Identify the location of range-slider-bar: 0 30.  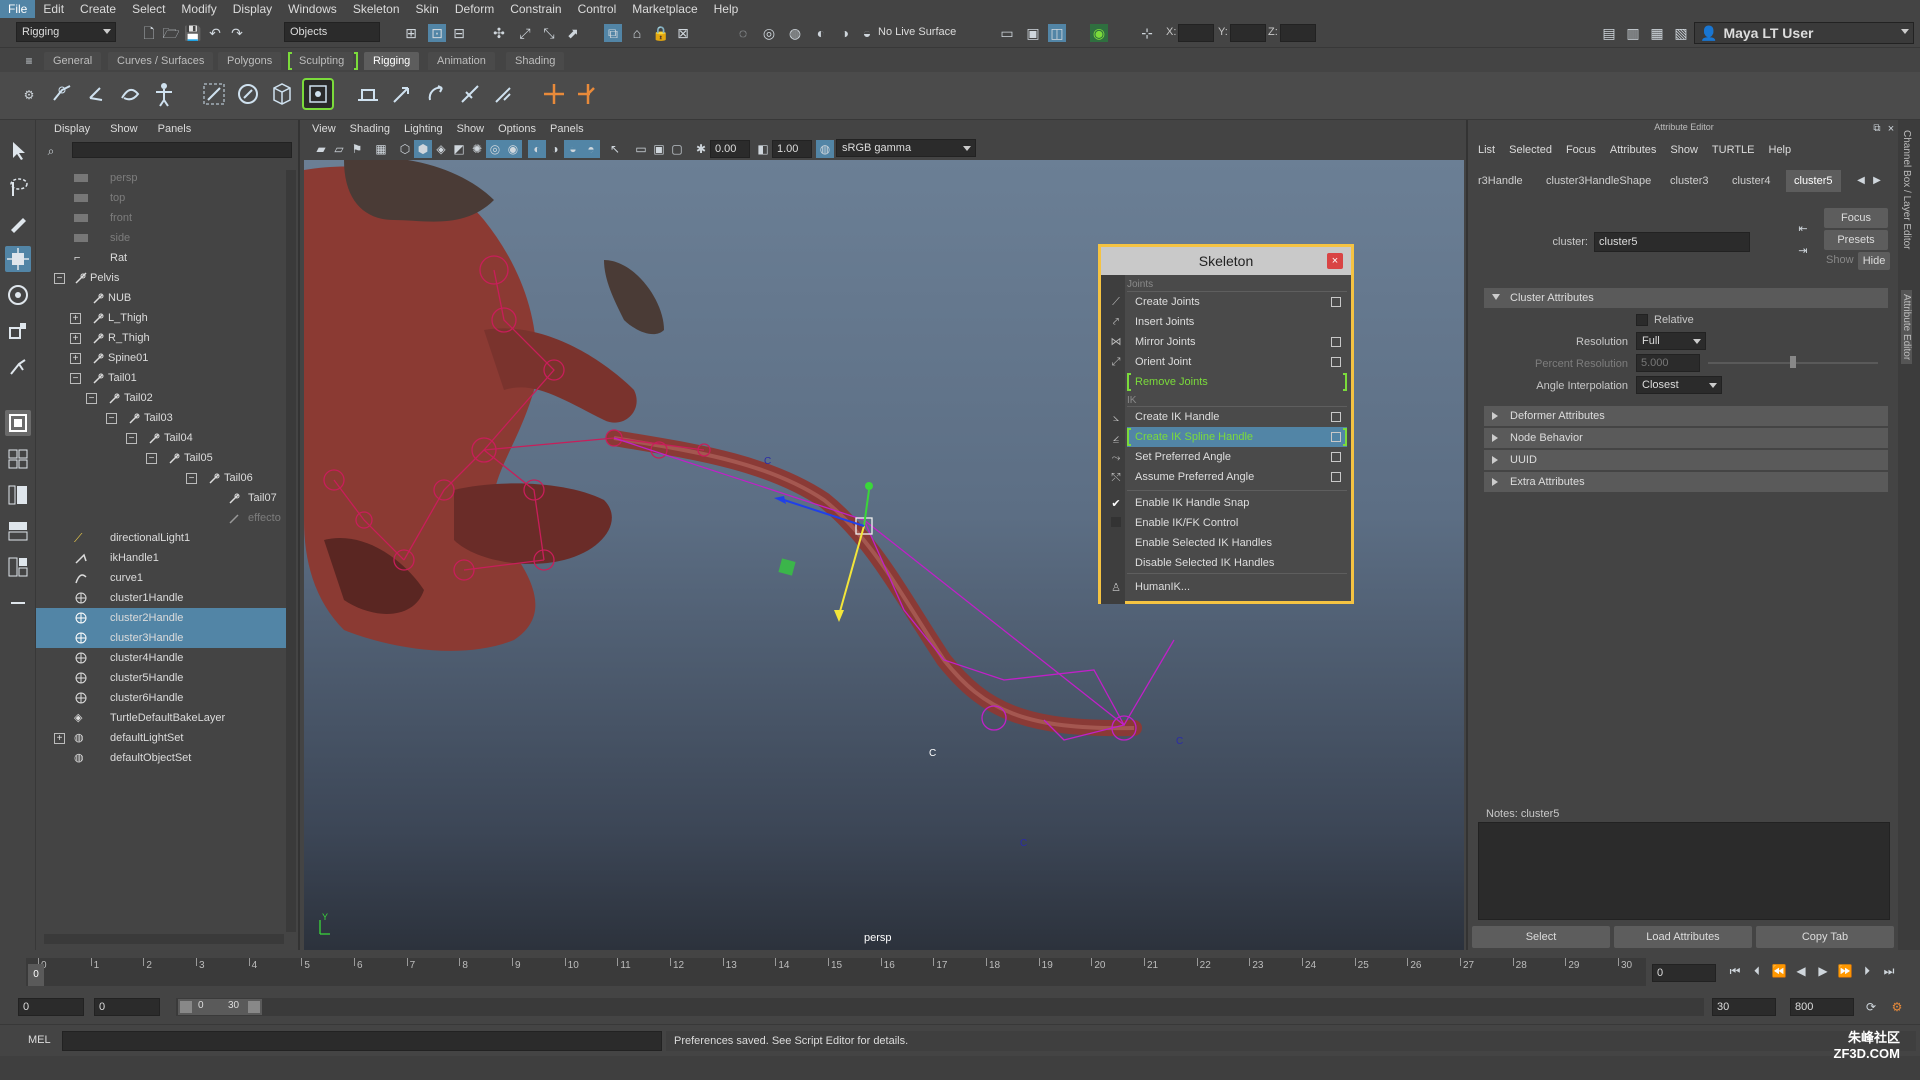
(220, 1007).